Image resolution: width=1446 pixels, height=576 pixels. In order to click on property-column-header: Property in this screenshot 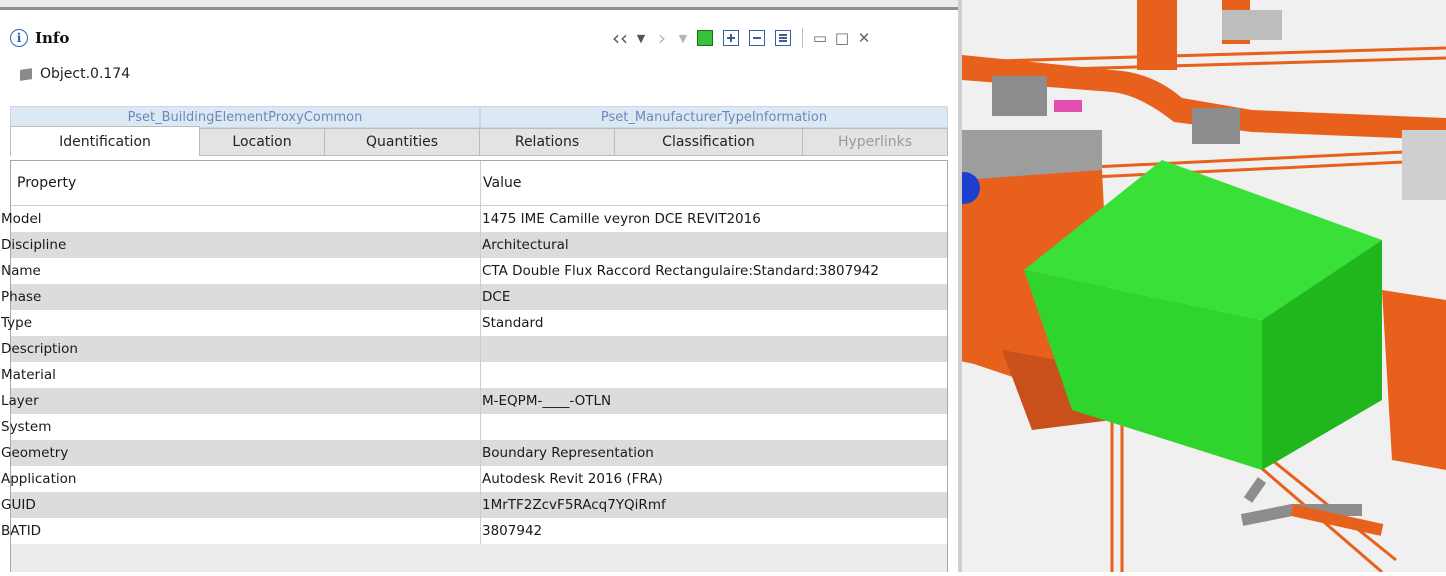, I will do `click(246, 183)`.